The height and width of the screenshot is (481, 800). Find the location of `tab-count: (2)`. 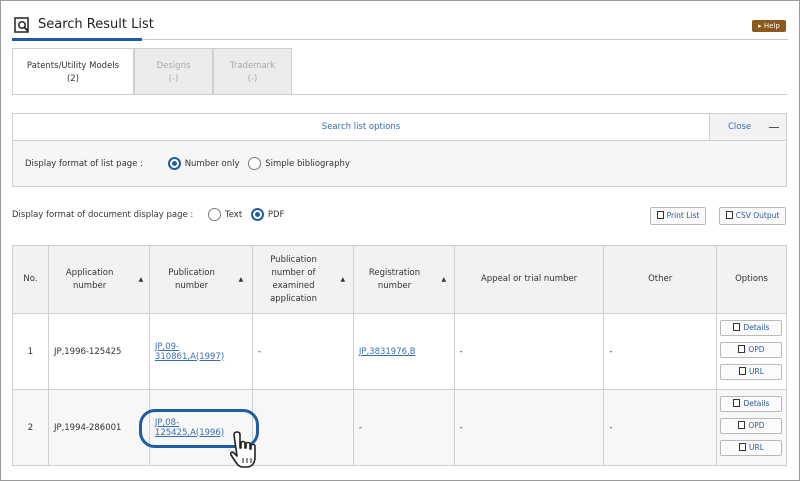

tab-count: (2) is located at coordinates (73, 79).